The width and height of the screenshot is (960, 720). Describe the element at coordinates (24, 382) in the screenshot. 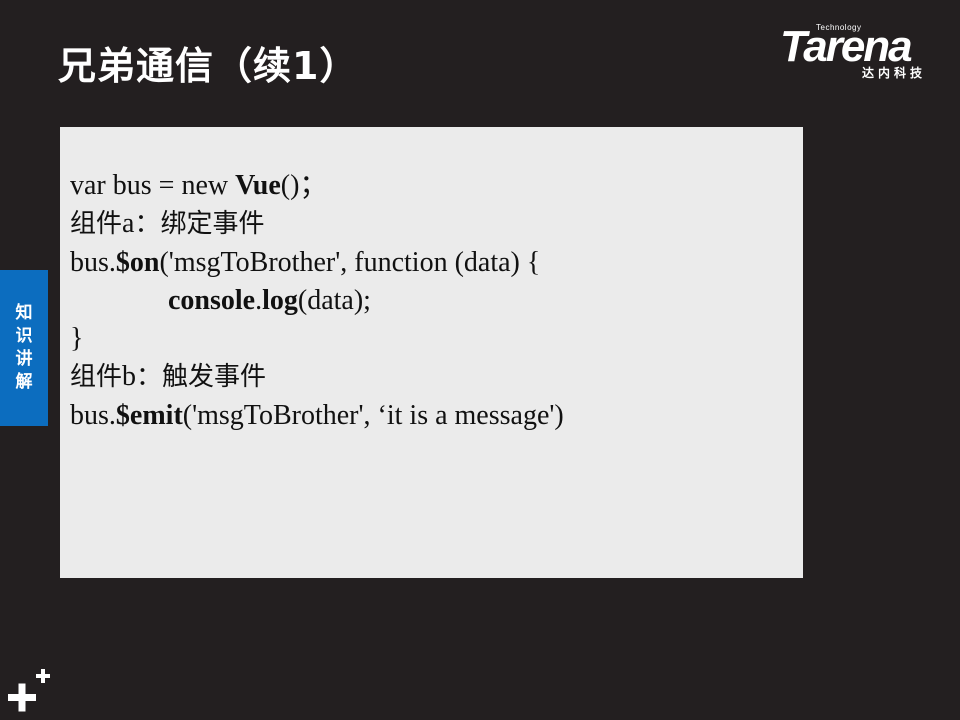

I see `side-tab-char: 解` at that location.